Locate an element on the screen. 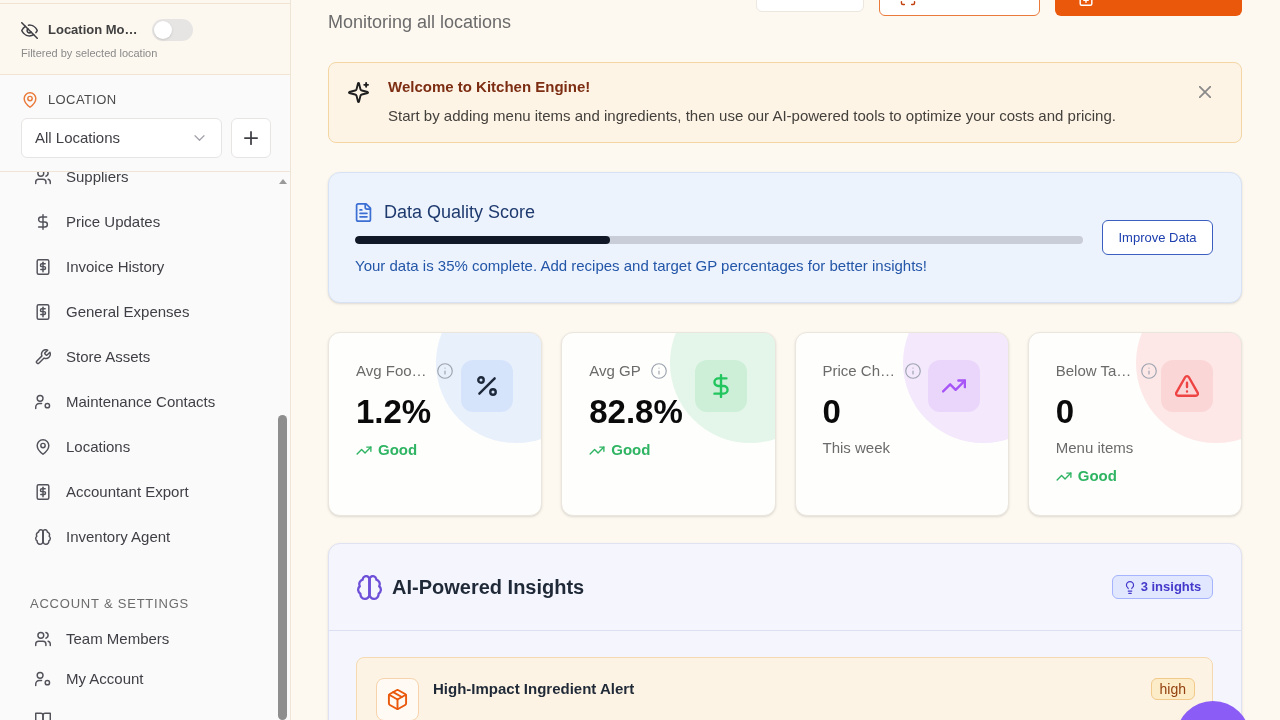 The height and width of the screenshot is (720, 1280). nav-item: Price Updates is located at coordinates (98, 221).